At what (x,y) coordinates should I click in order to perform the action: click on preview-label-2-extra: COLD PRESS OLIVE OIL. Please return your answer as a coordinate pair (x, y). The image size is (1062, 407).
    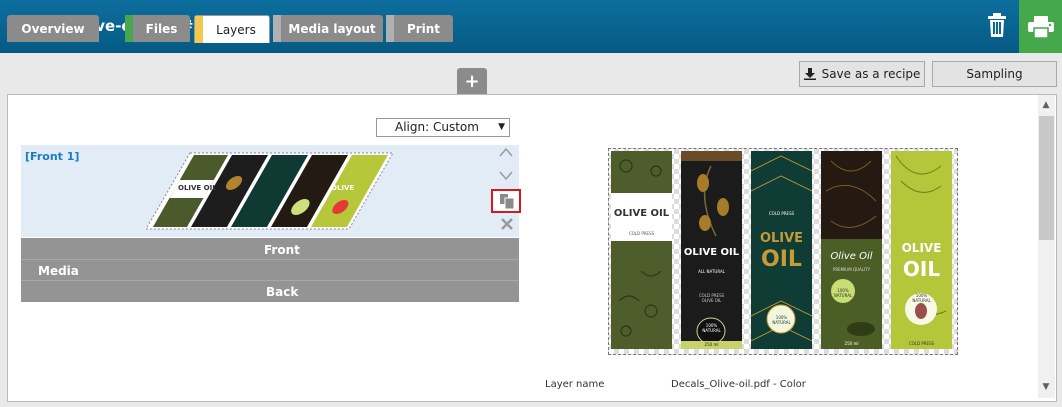
    Looking at the image, I should click on (711, 298).